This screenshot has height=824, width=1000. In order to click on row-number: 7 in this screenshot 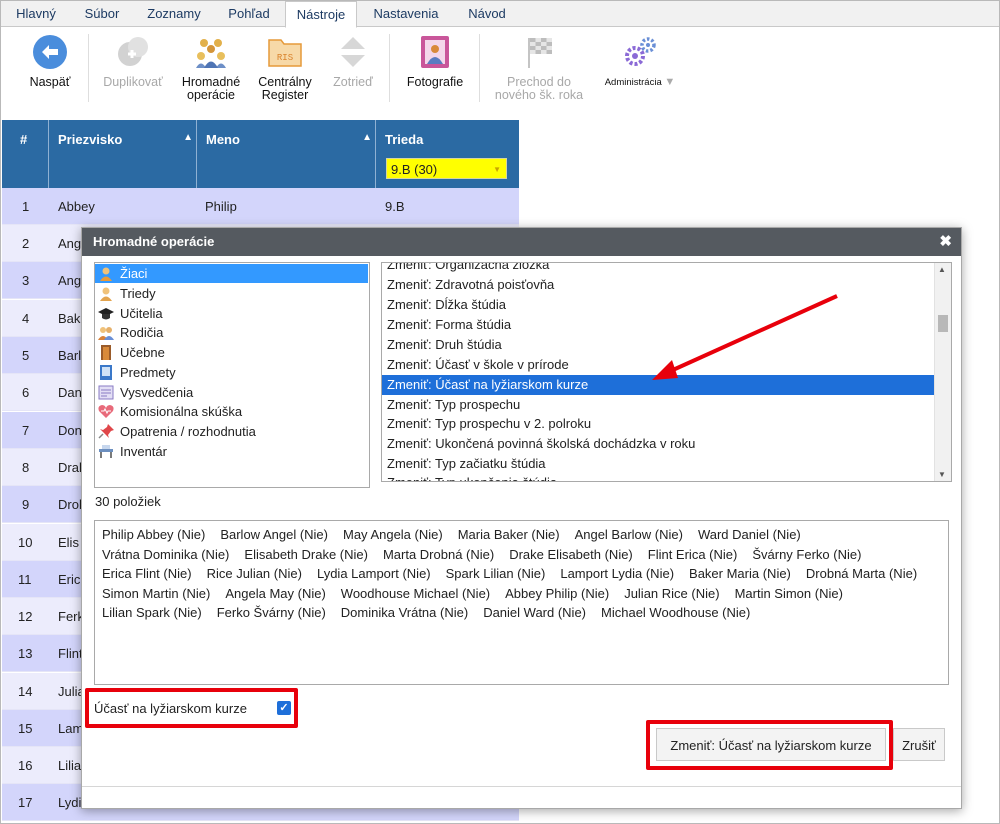, I will do `click(26, 430)`.